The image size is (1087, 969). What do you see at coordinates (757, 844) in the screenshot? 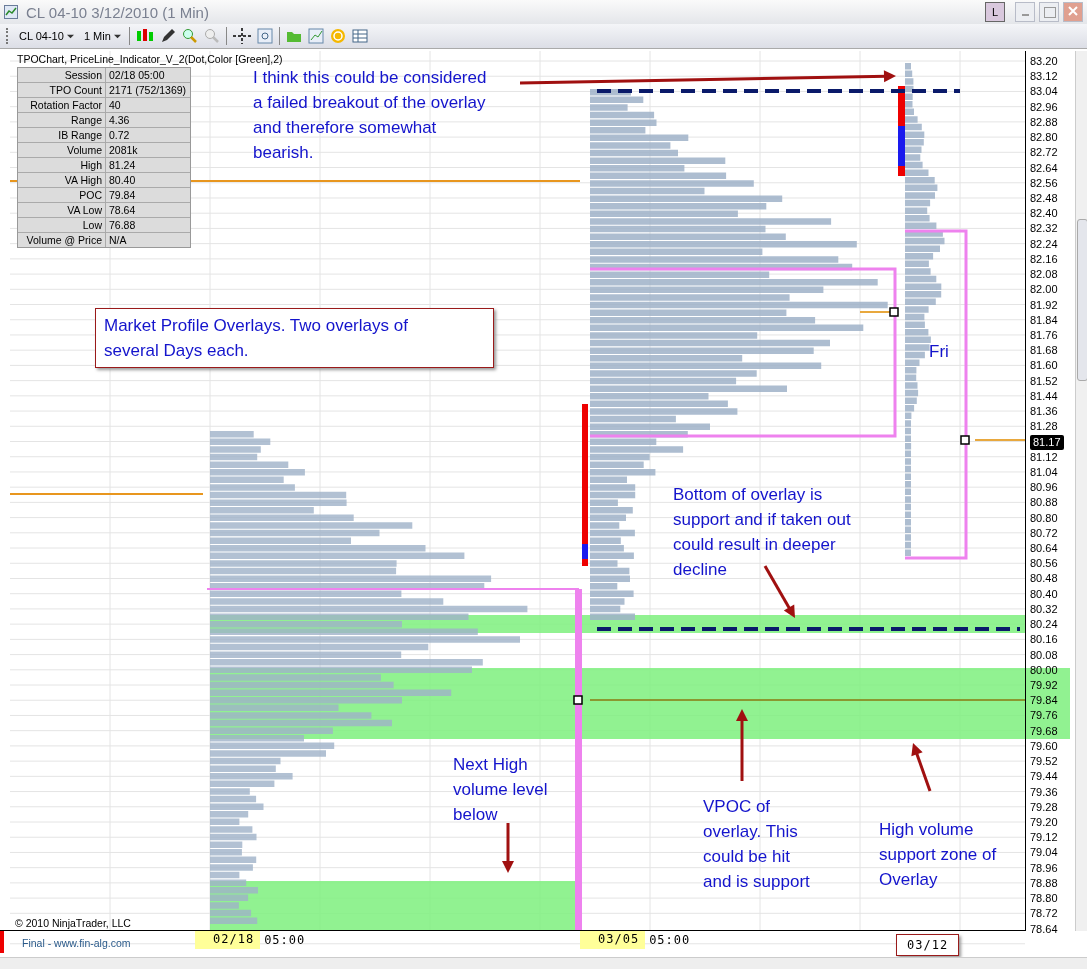
I see `annotation-text: VPOC of overlay. This could be hit and is support` at bounding box center [757, 844].